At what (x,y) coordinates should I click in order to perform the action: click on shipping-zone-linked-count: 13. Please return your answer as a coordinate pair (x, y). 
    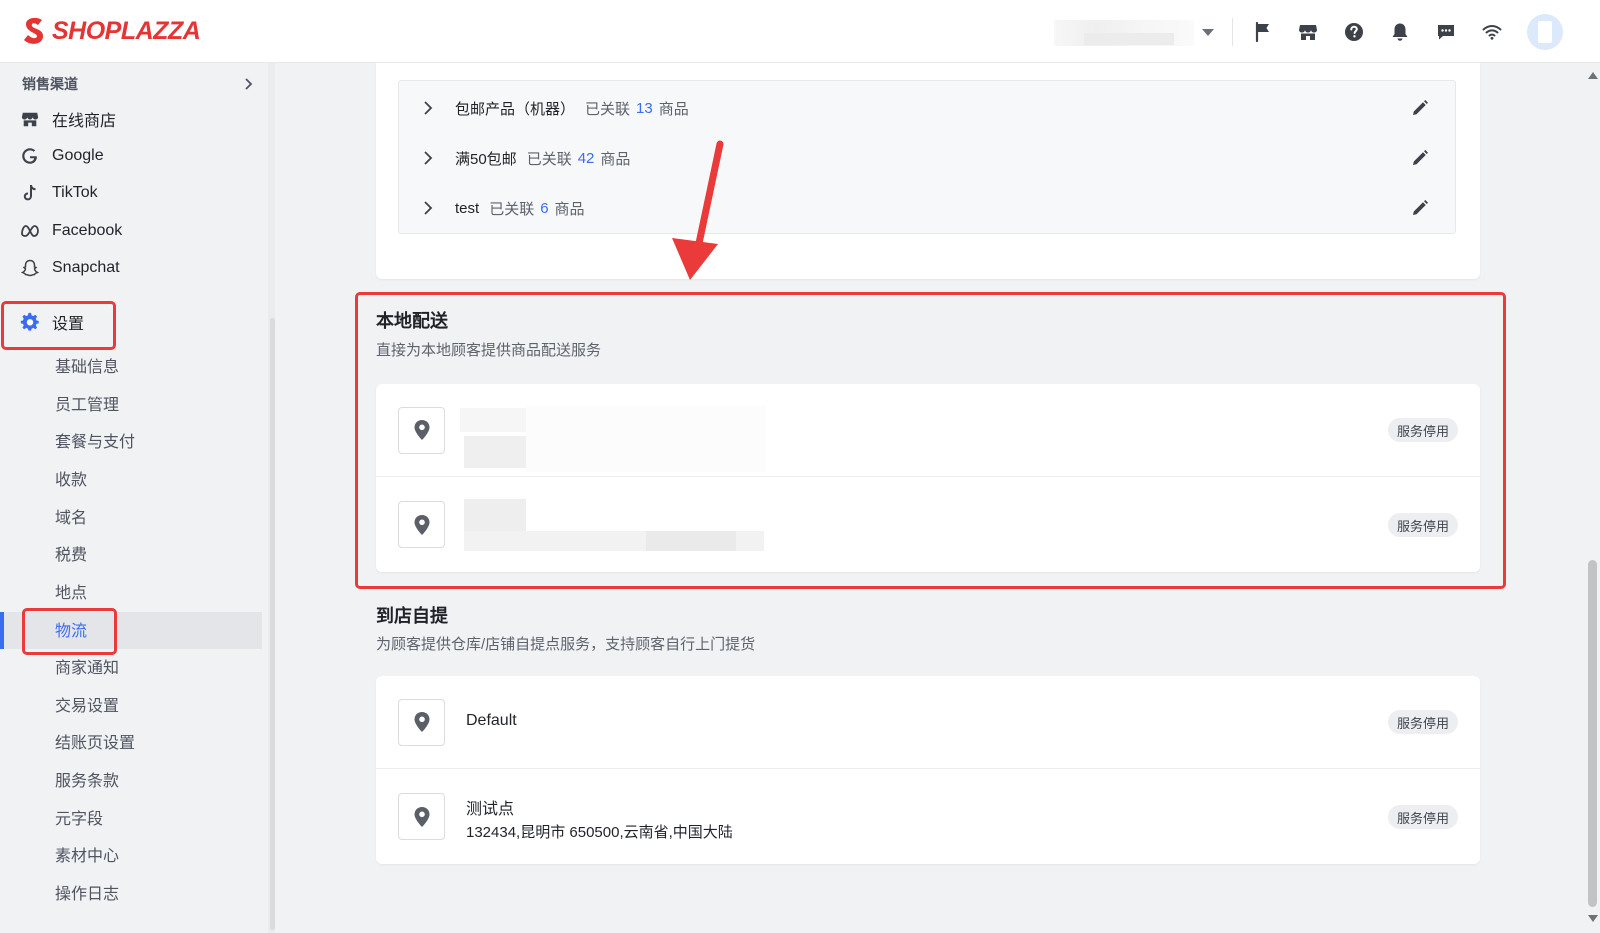
    Looking at the image, I should click on (644, 108).